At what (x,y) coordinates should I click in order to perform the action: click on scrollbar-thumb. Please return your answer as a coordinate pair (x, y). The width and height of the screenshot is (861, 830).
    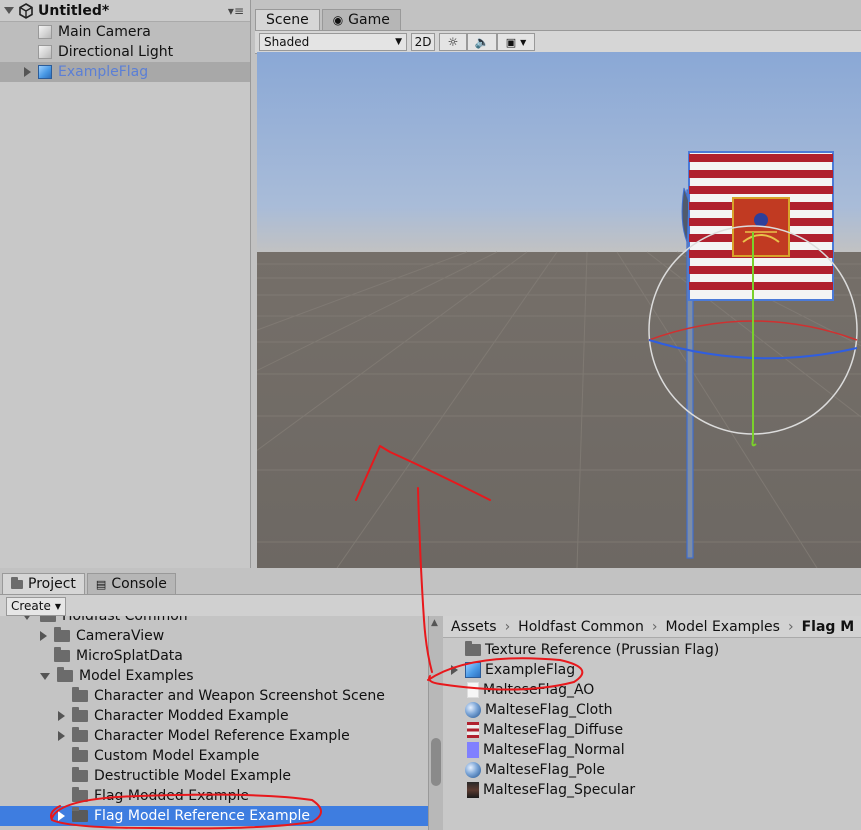
    Looking at the image, I should click on (436, 762).